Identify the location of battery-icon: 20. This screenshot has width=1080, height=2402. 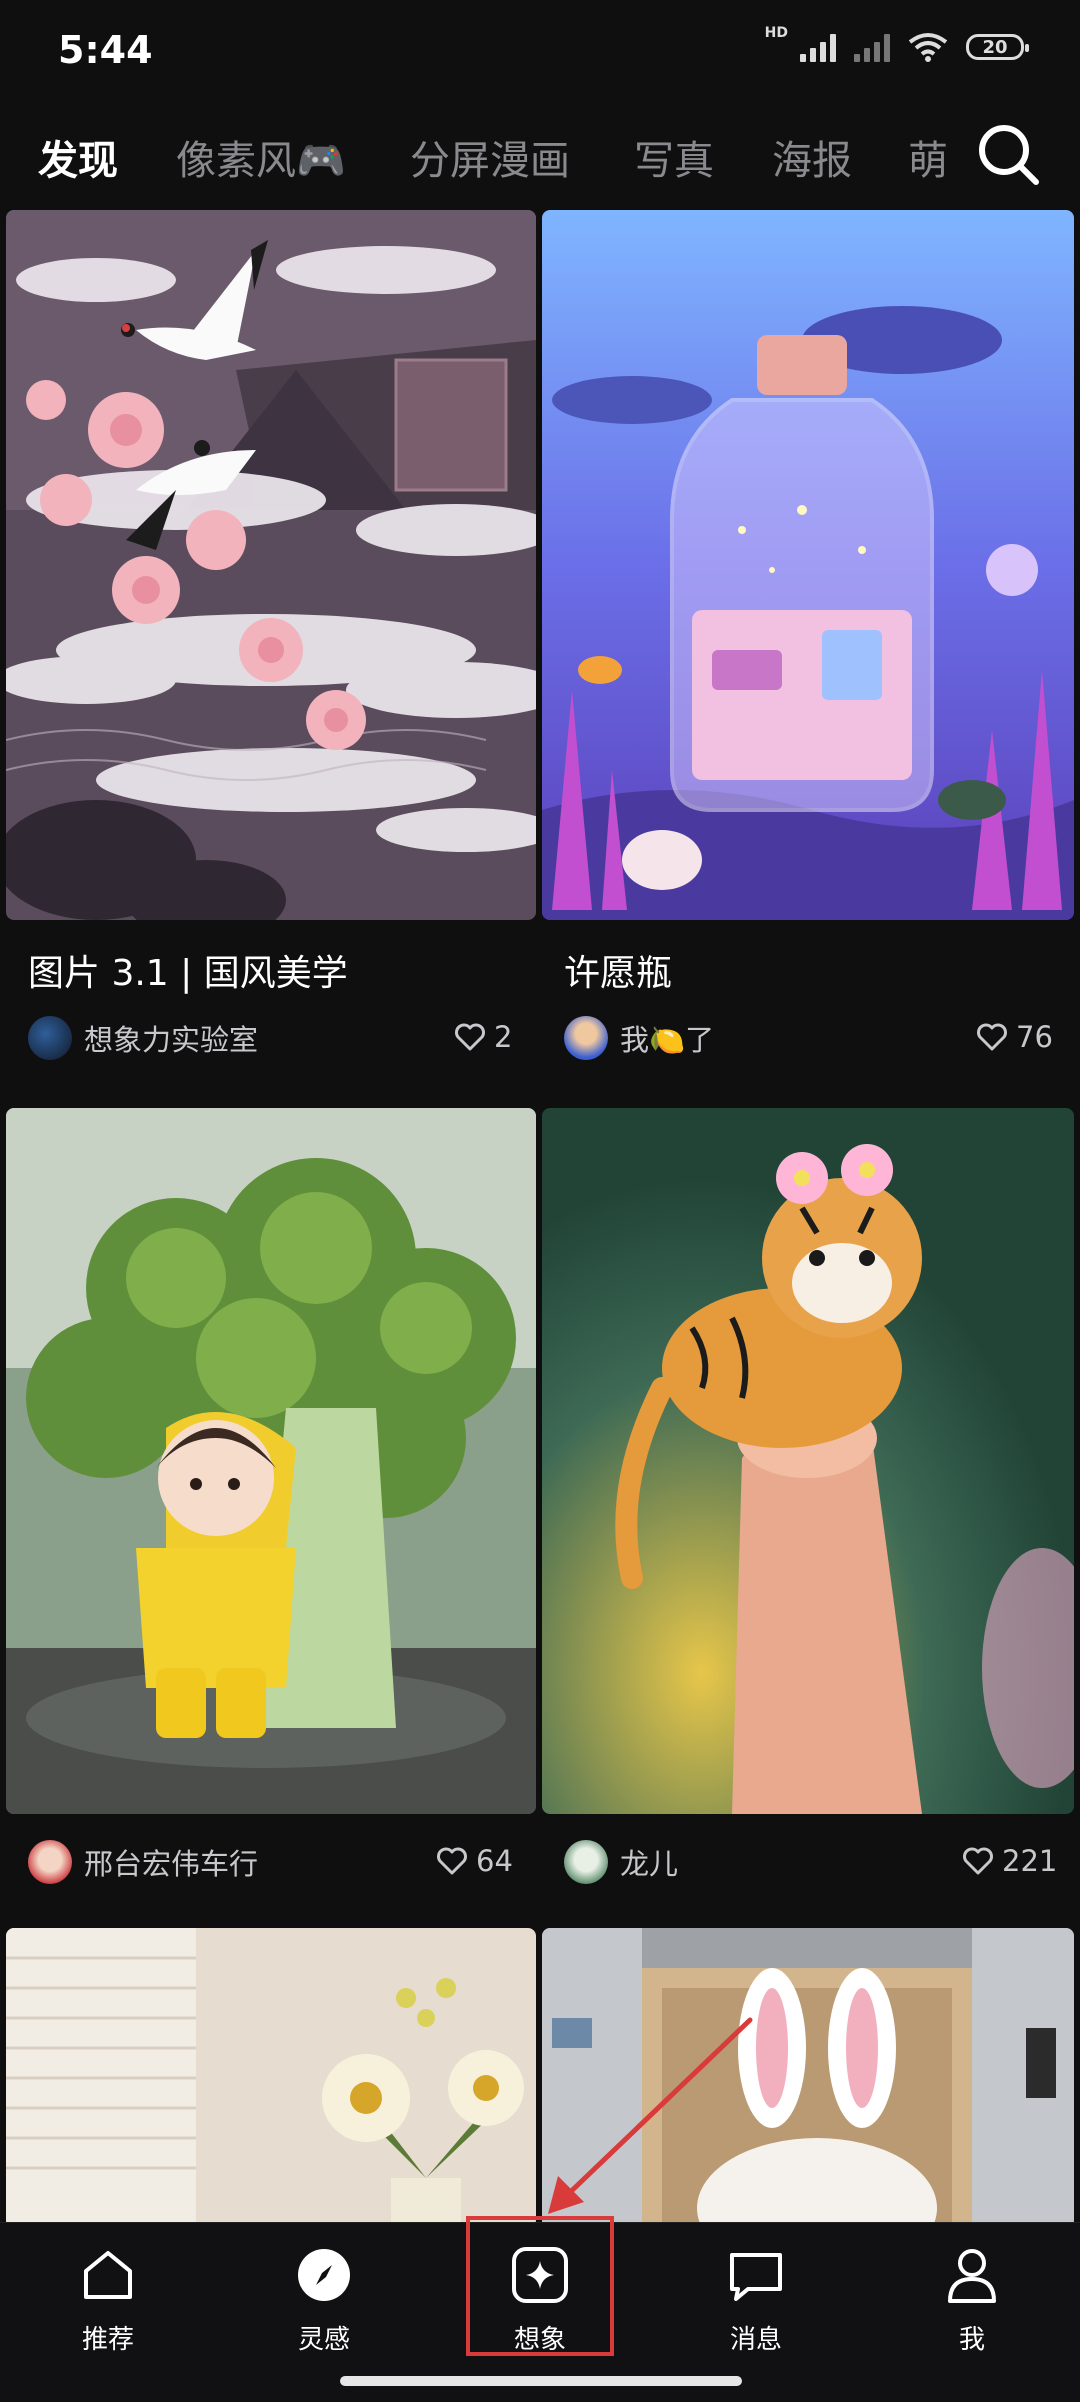
(997, 47).